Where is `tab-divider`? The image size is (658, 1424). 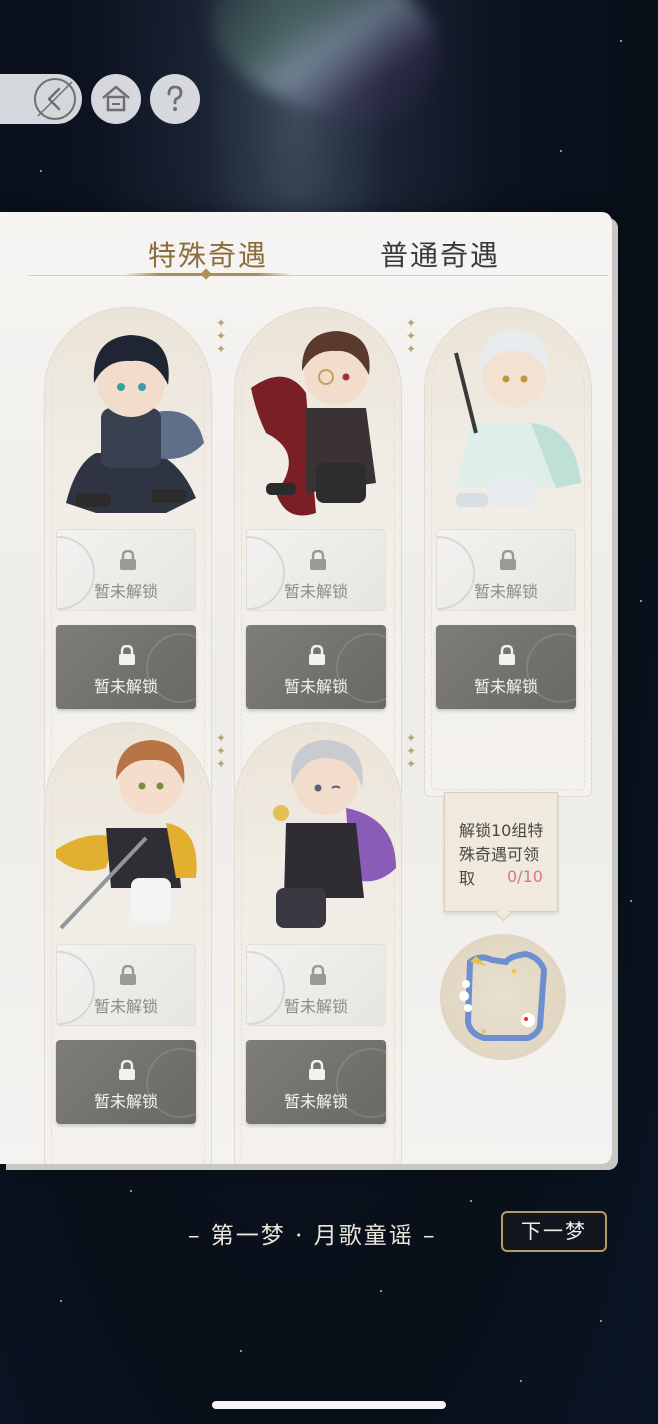
tab-divider is located at coordinates (318, 275).